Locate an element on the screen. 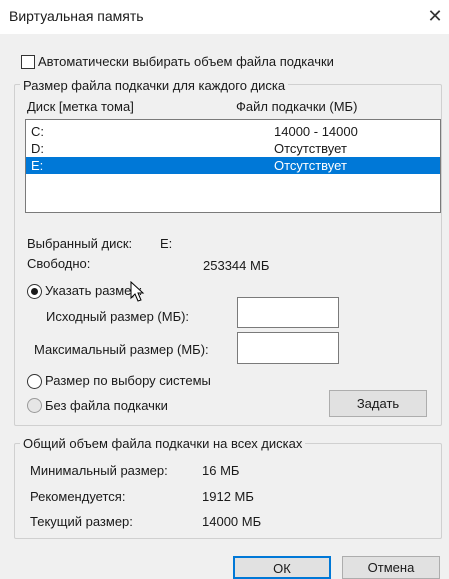 This screenshot has width=449, height=579. disk-name: D: is located at coordinates (37, 148).